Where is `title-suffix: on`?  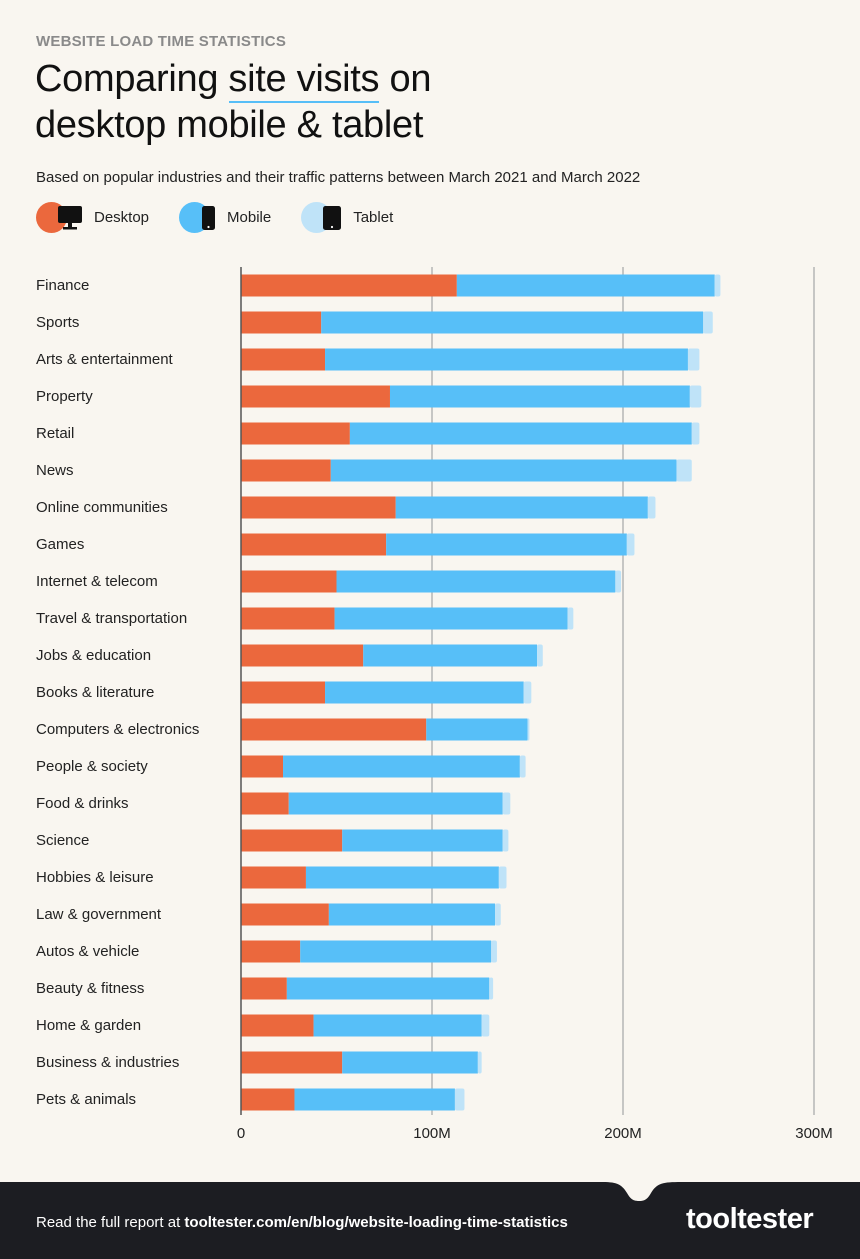 title-suffix: on is located at coordinates (405, 79).